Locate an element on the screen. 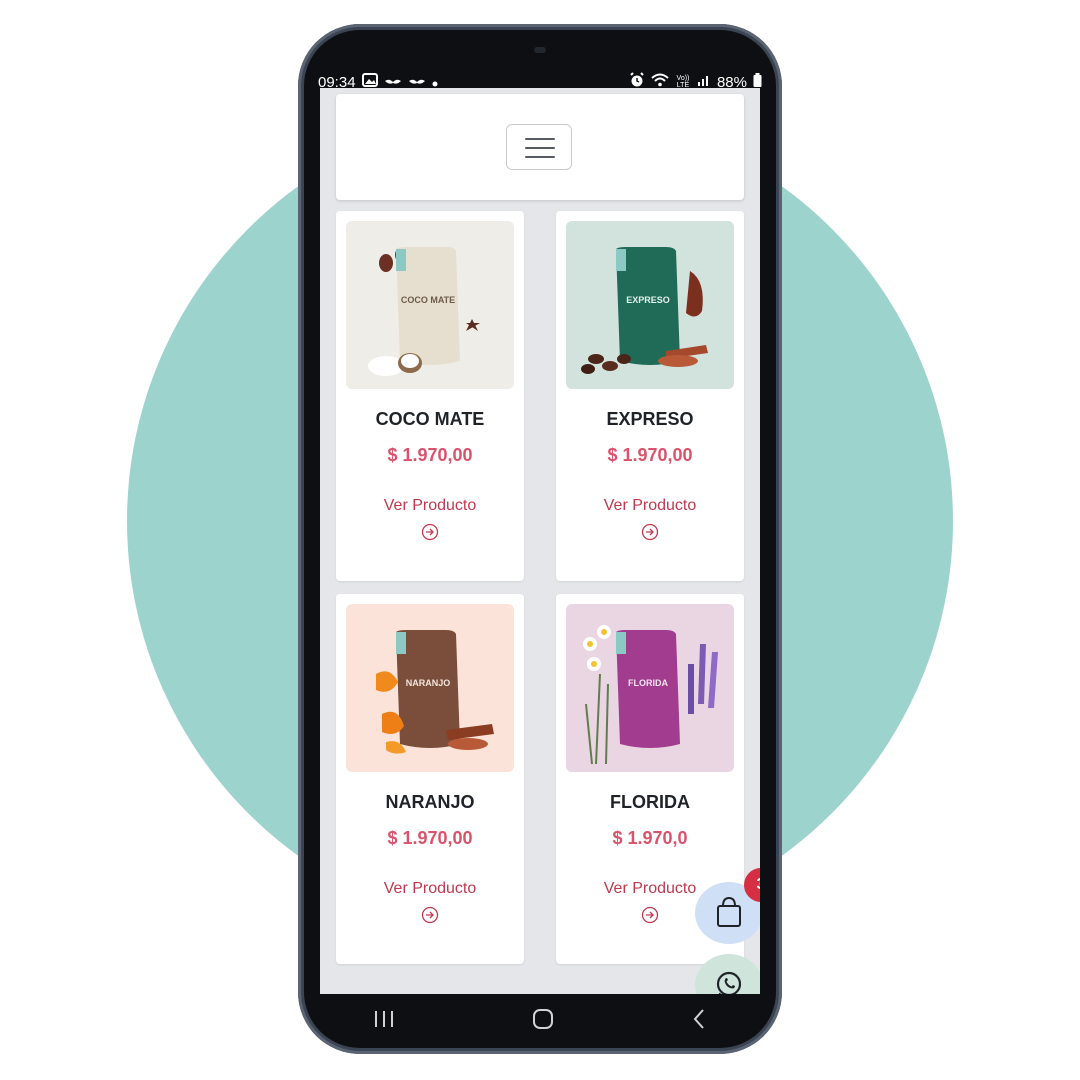 The width and height of the screenshot is (1080, 1080). product-price: $ 1.970,0 is located at coordinates (650, 838).